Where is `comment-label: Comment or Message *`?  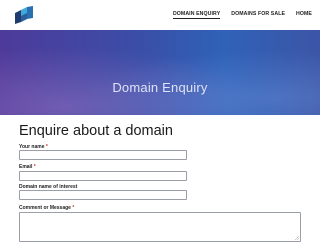
comment-label: Comment or Message * is located at coordinates (47, 208).